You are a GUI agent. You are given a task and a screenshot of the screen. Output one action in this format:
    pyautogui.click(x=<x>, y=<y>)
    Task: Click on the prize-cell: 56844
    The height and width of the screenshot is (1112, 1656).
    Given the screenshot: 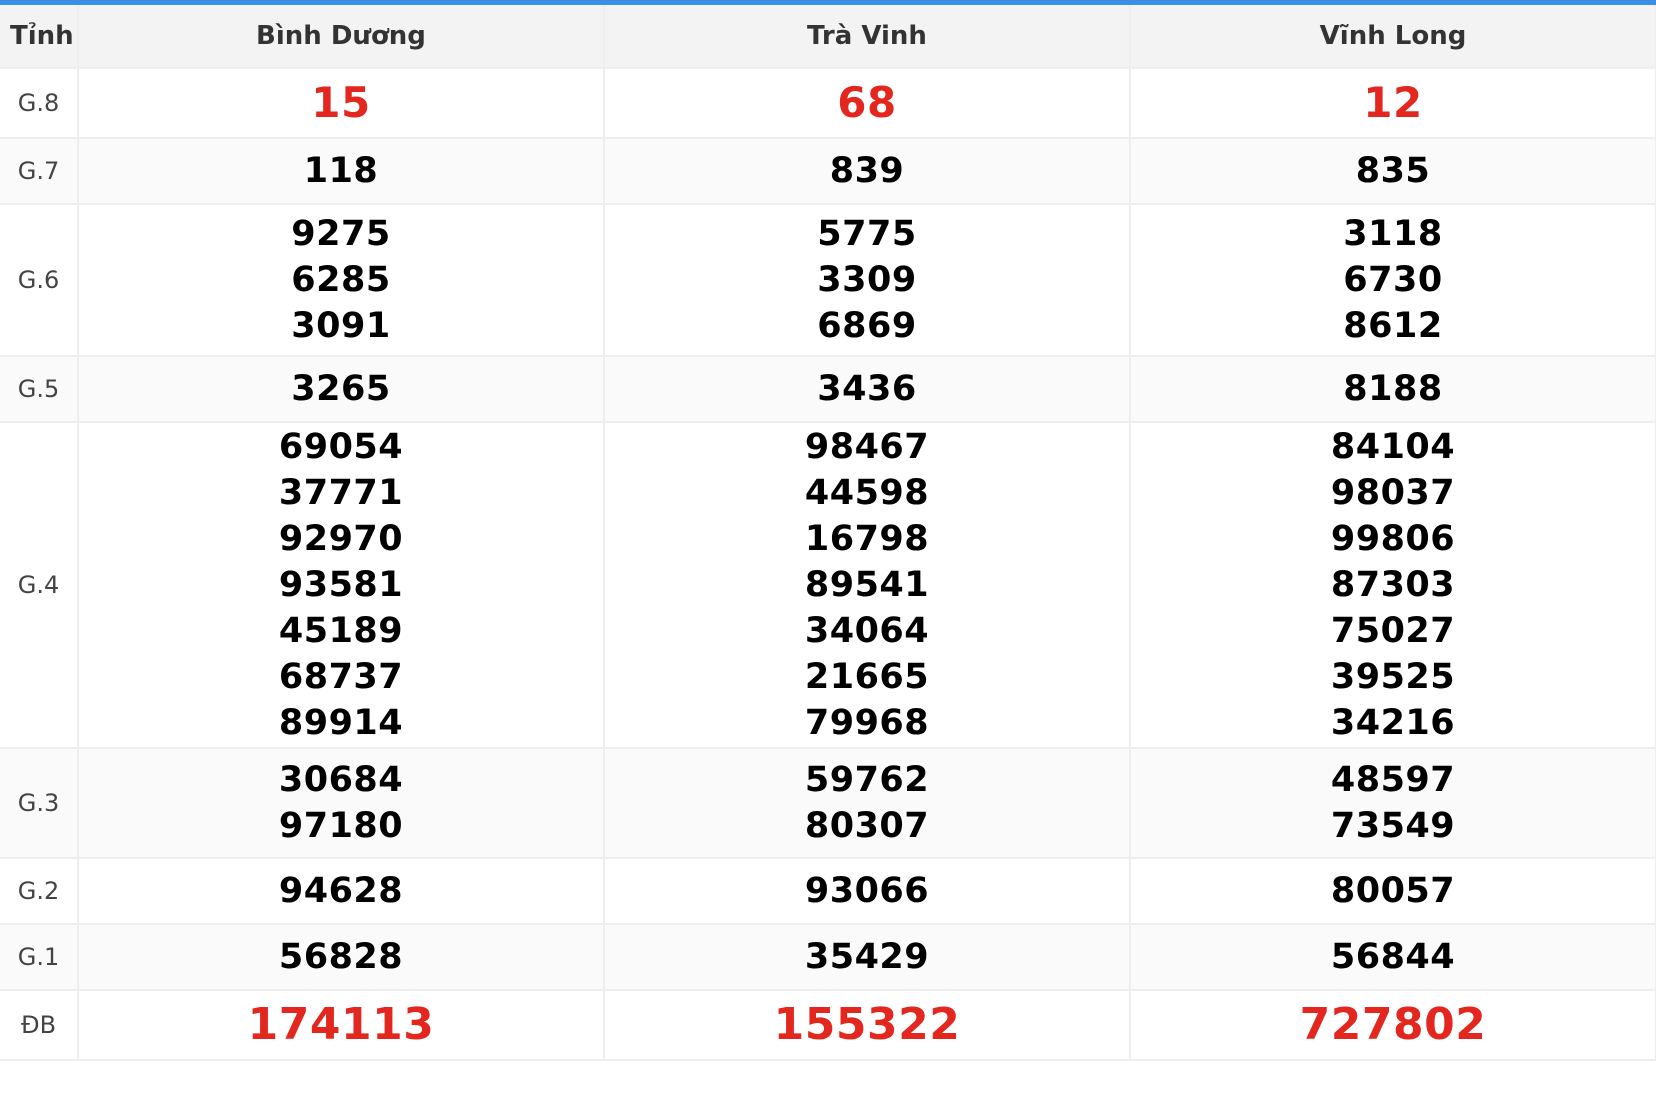 What is the action you would take?
    pyautogui.click(x=1392, y=957)
    